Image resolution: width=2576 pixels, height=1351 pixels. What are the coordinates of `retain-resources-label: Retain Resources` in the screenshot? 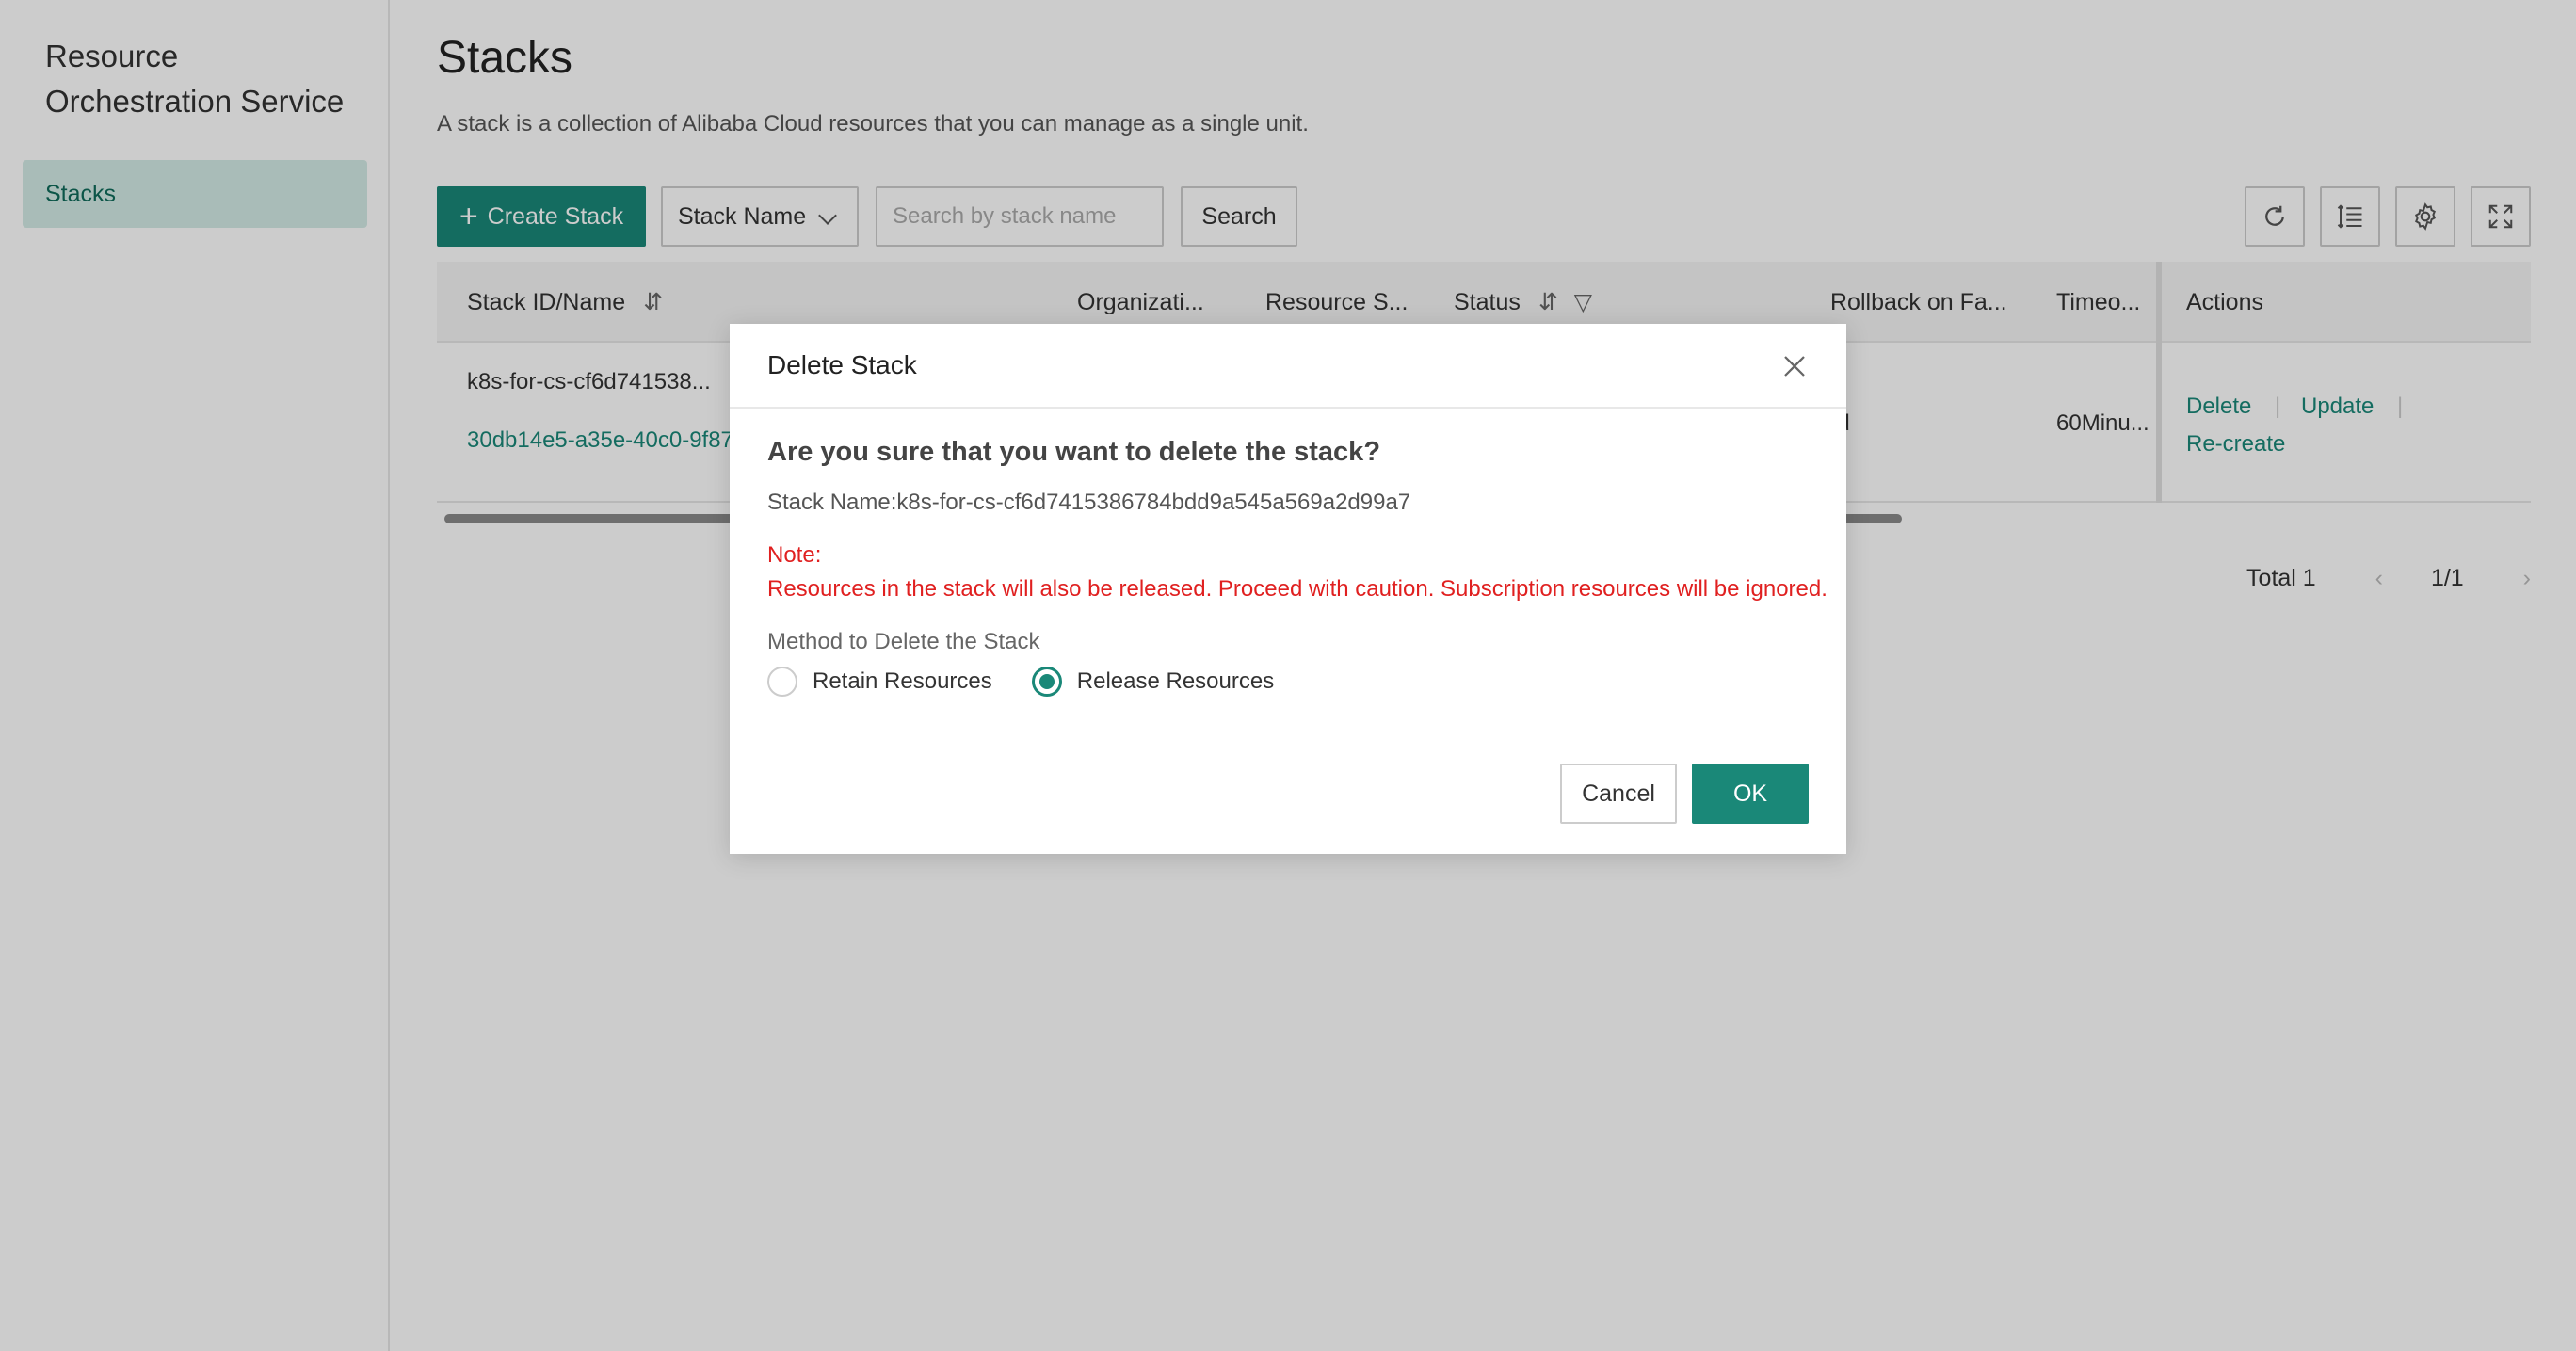 It's located at (902, 681).